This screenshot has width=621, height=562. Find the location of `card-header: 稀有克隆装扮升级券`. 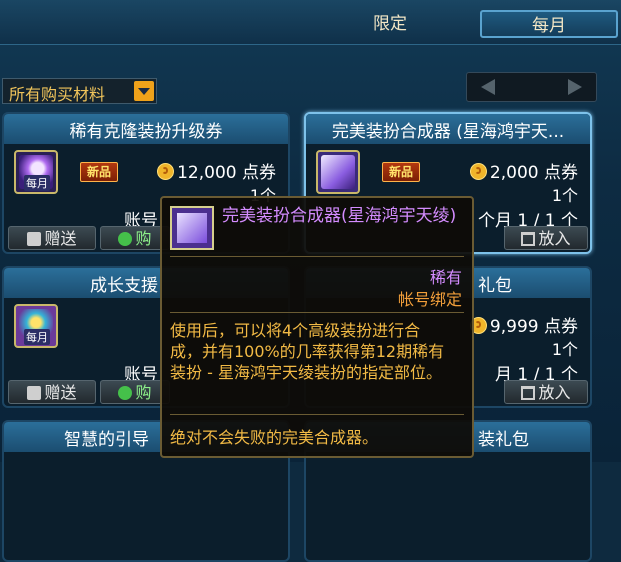

card-header: 稀有克隆装扮升级券 is located at coordinates (146, 129).